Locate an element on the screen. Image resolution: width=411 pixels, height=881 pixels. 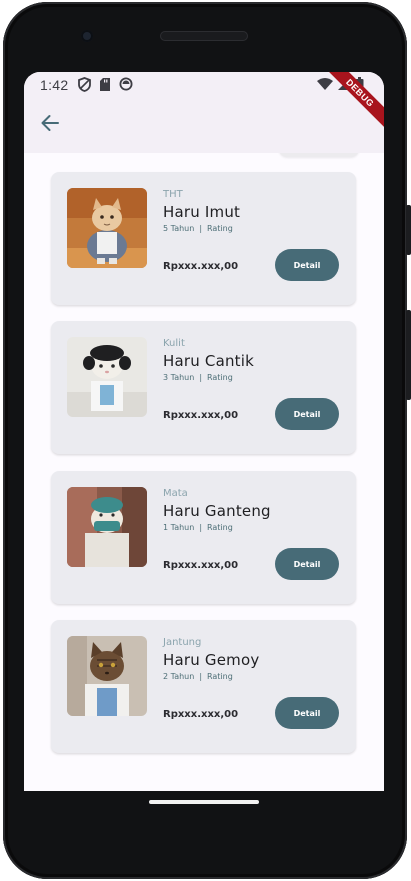
doctor-name: Haru Ganteng is located at coordinates (217, 511).